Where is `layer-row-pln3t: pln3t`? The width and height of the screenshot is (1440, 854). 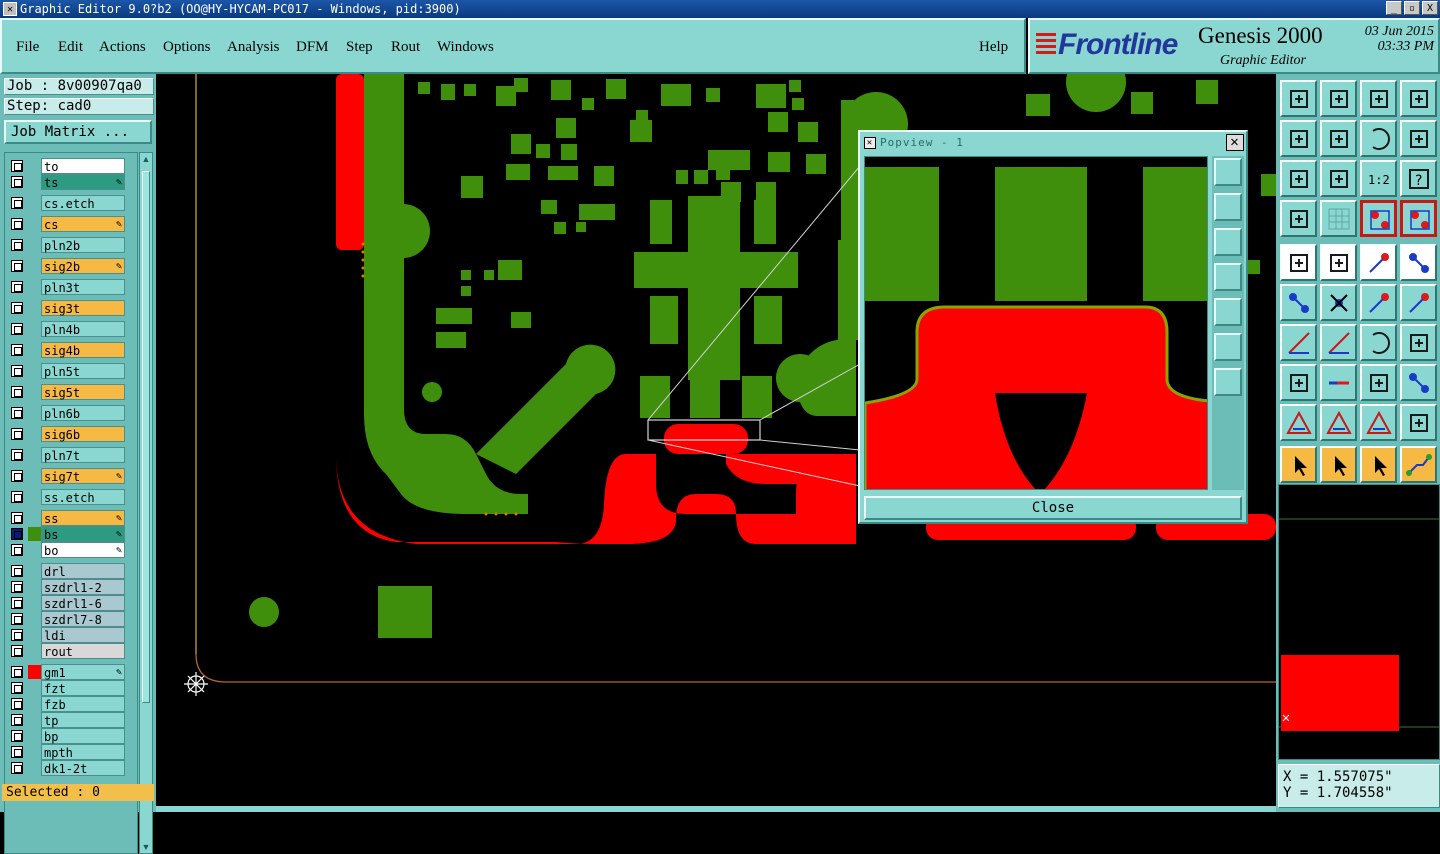
layer-row-pln3t: pln3t is located at coordinates (72, 287).